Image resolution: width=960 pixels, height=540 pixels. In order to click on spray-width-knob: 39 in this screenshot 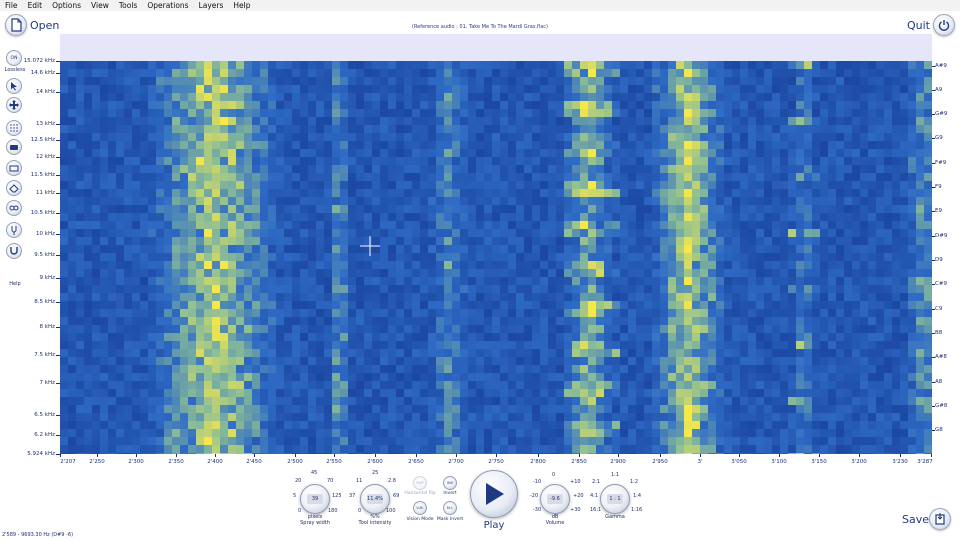, I will do `click(315, 499)`.